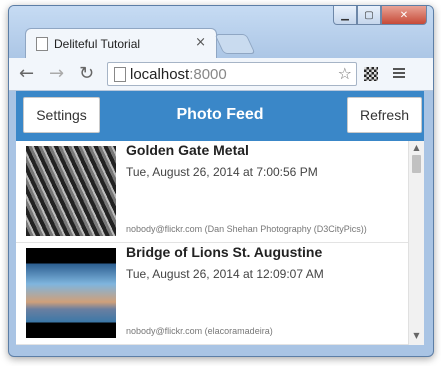 The image size is (441, 366). I want to click on minimize-button: ▁, so click(345, 15).